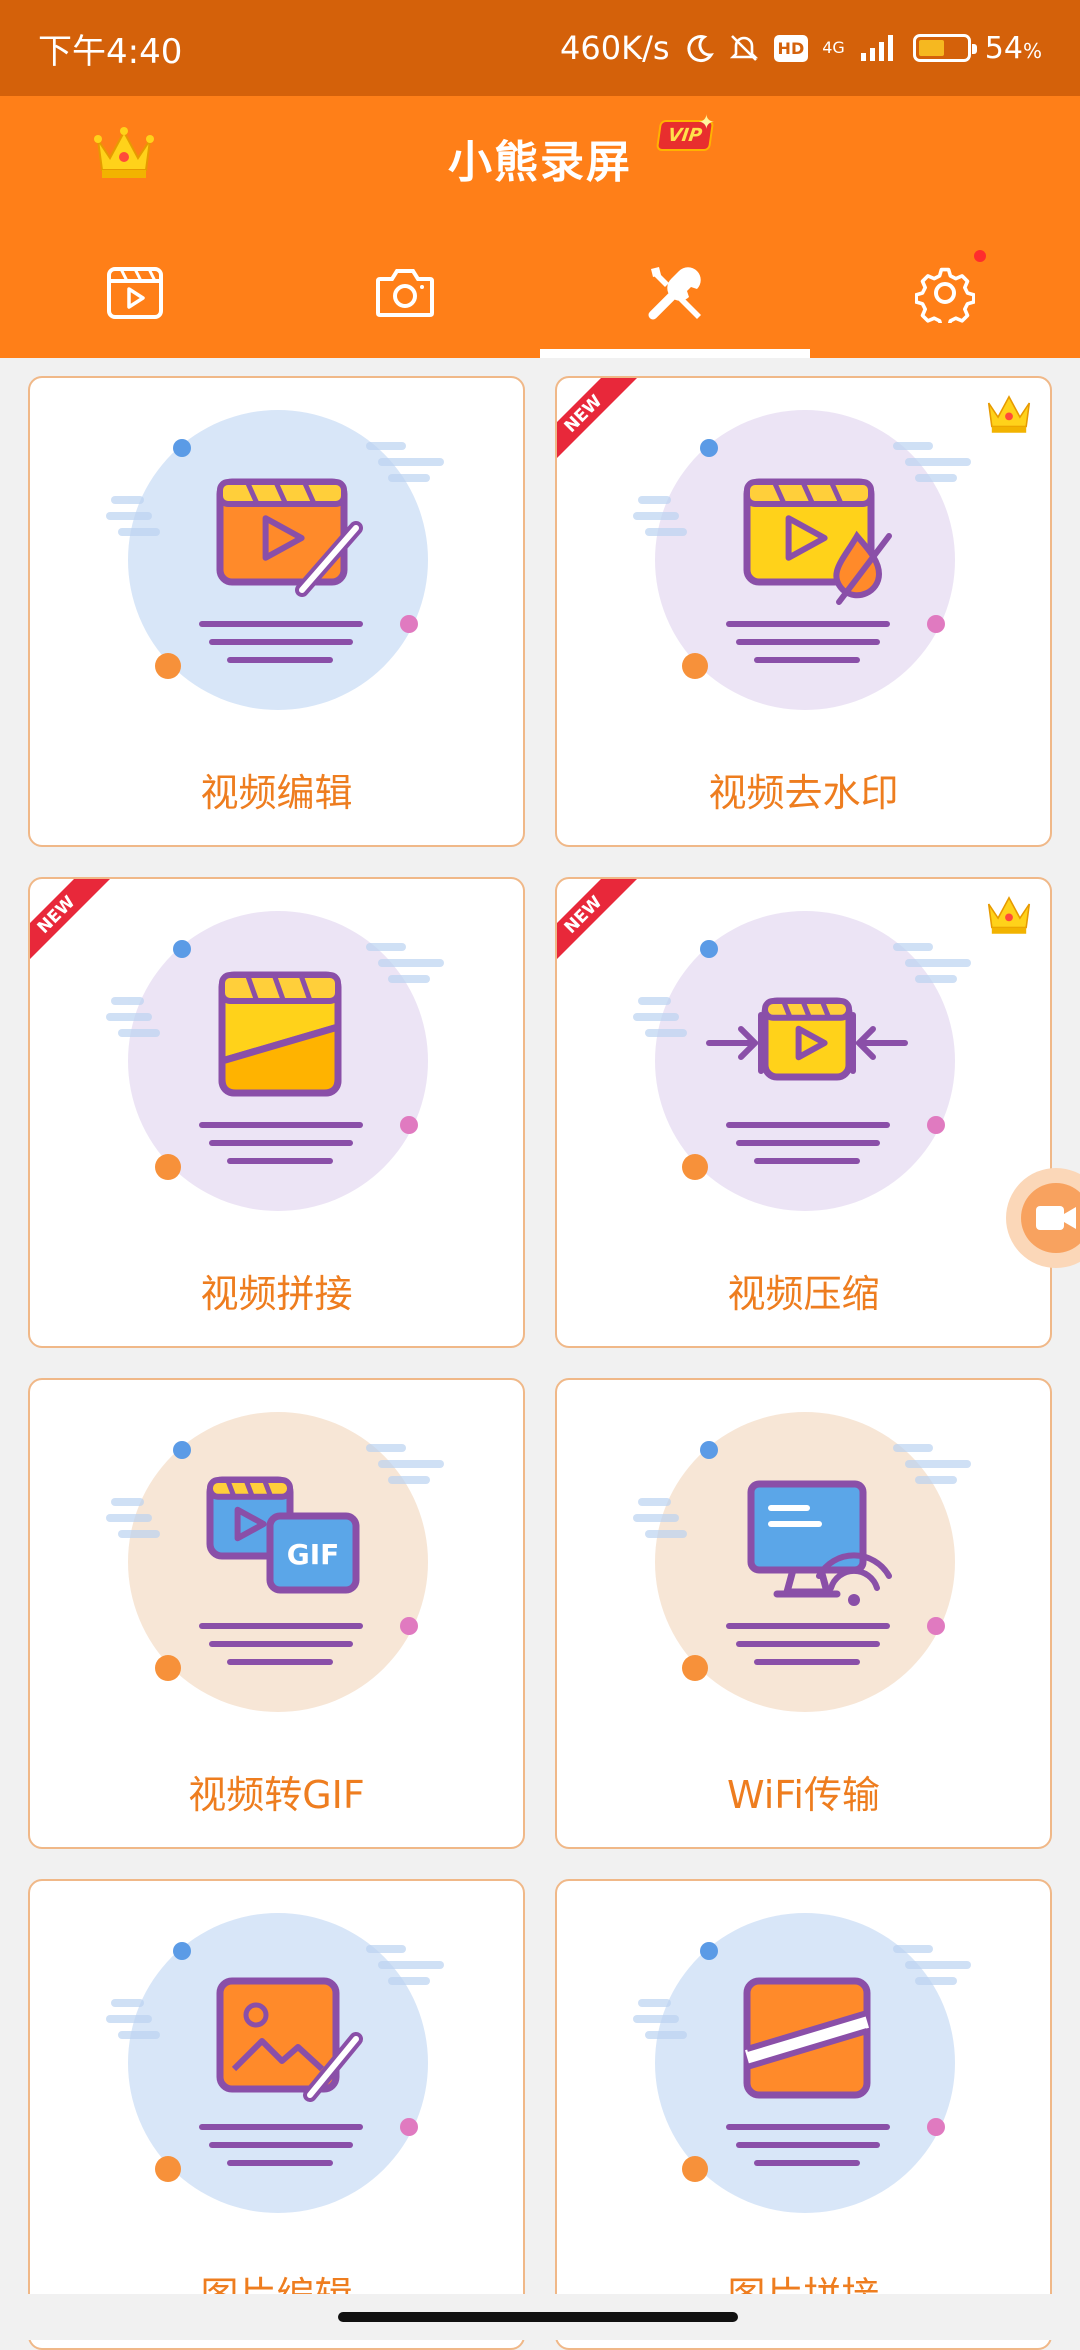 This screenshot has height=2350, width=1080. I want to click on tool-card: 图片编辑, so click(276, 2114).